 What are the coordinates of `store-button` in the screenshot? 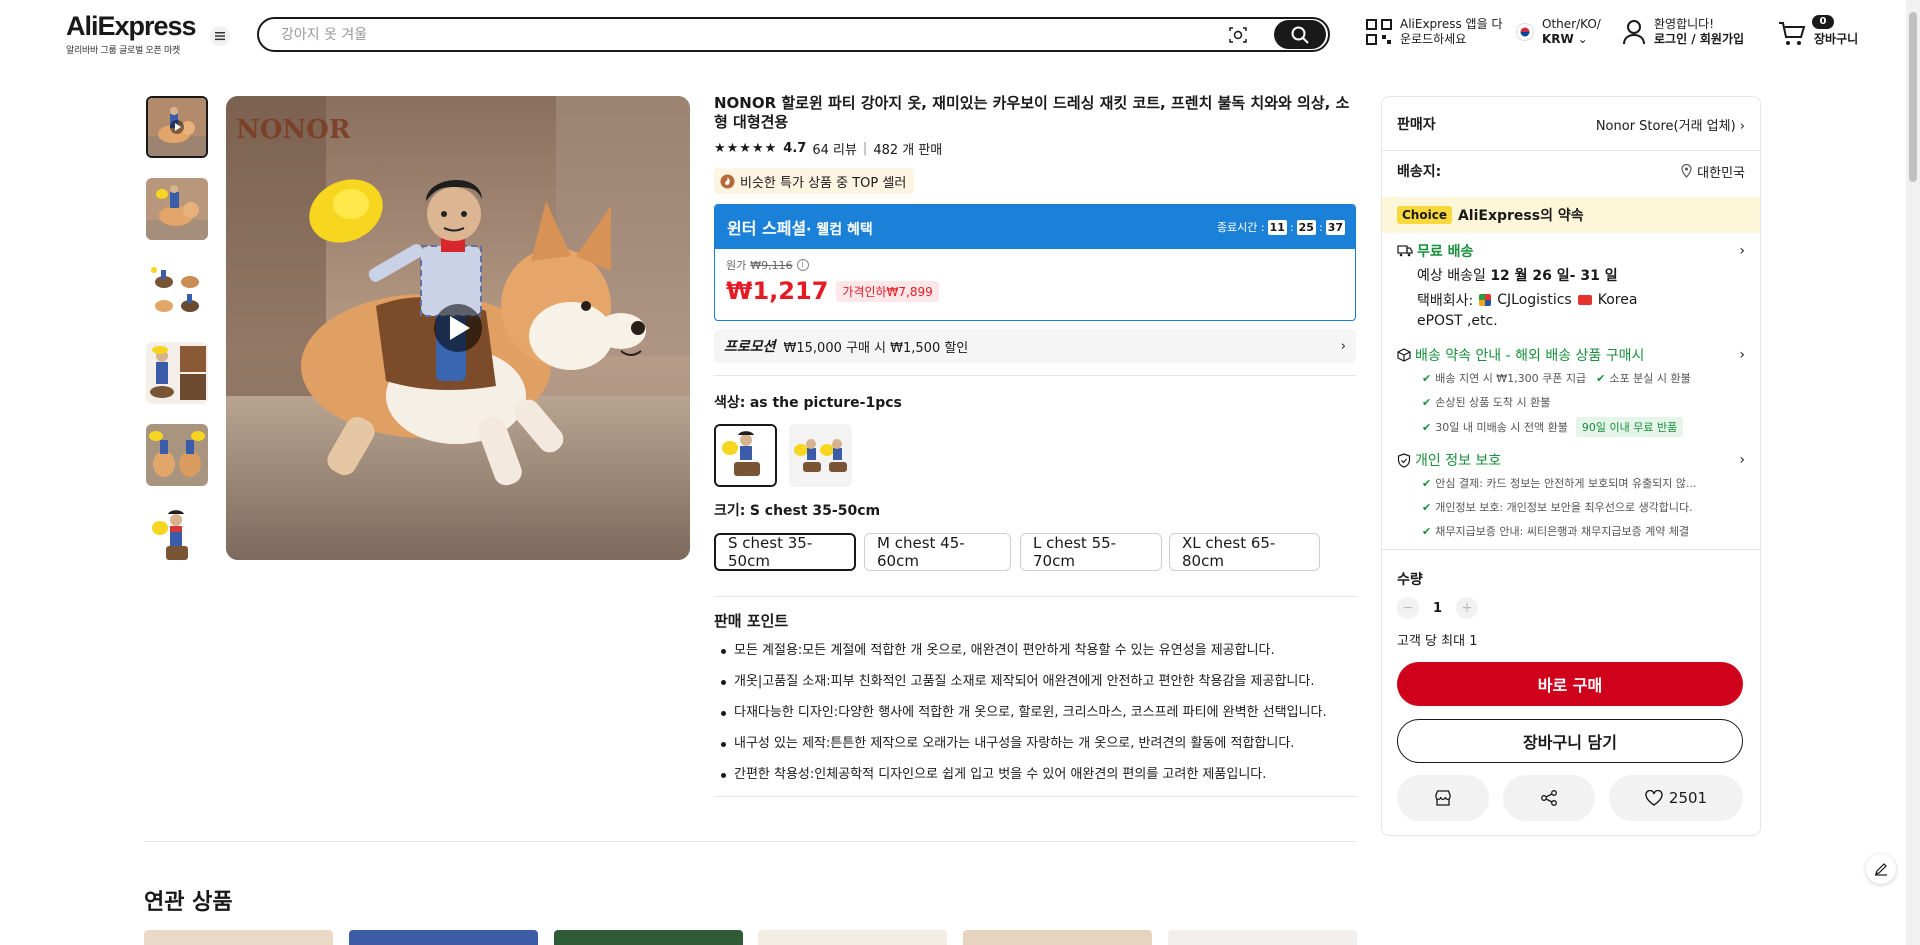 It's located at (1443, 798).